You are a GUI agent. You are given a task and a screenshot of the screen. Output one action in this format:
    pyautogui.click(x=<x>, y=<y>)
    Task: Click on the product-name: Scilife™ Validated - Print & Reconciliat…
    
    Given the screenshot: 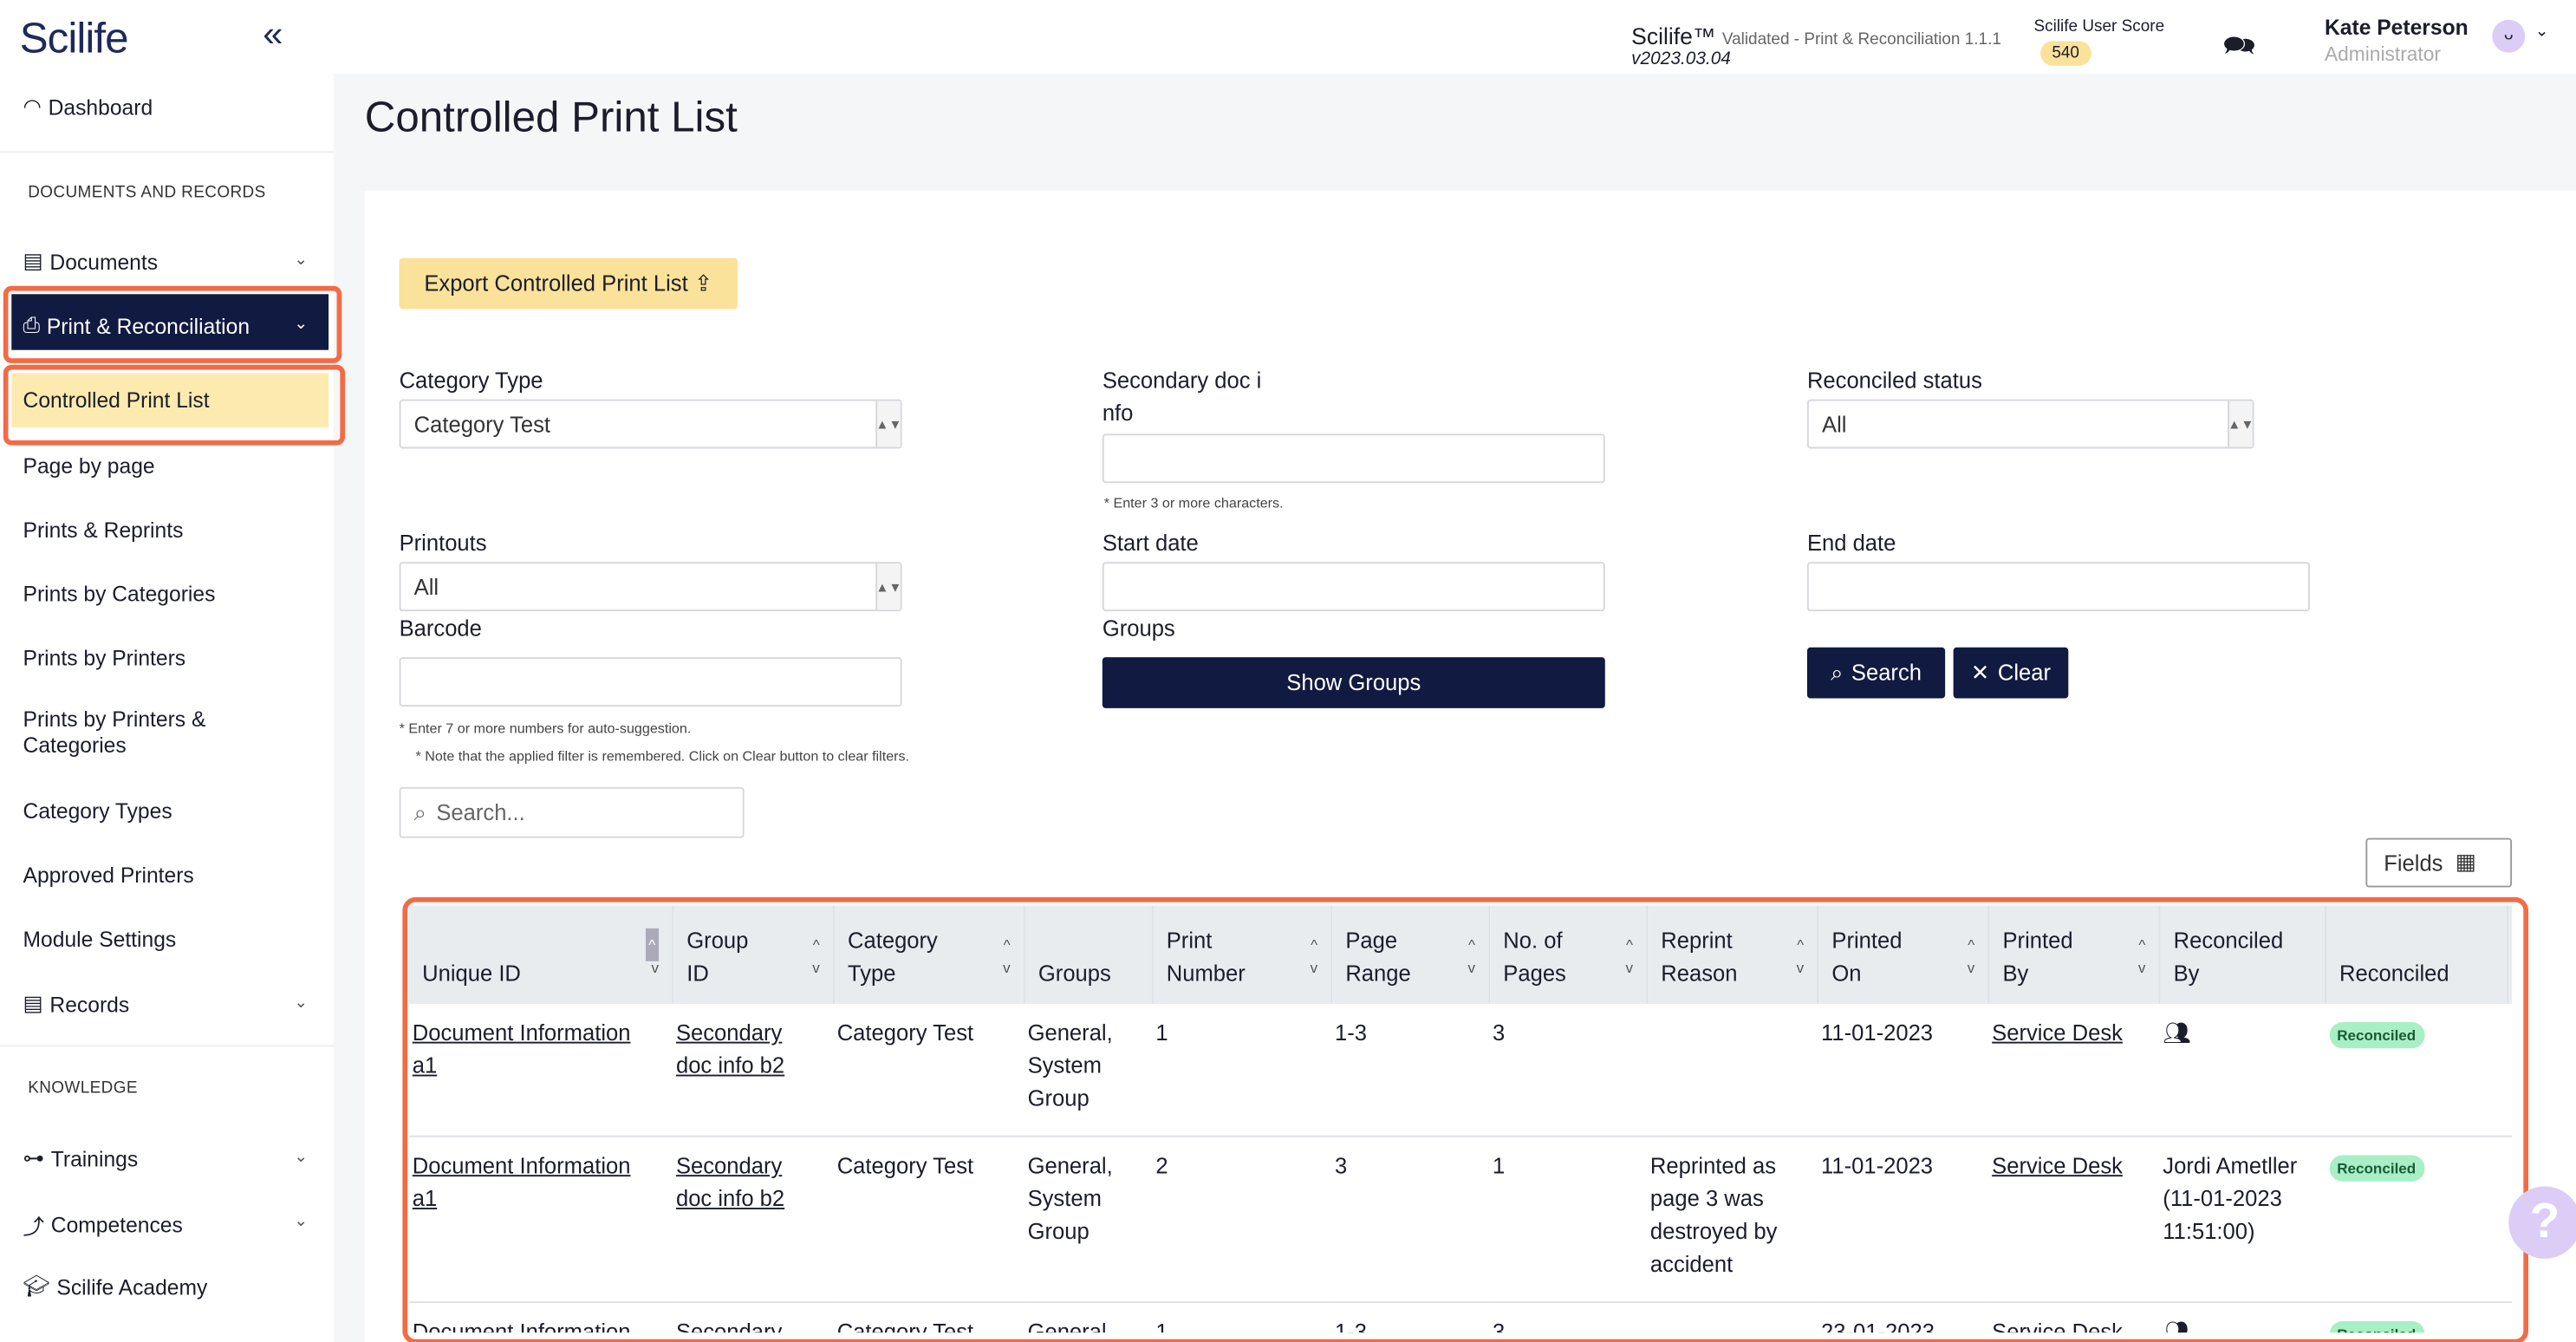 What is the action you would take?
    pyautogui.click(x=1816, y=36)
    